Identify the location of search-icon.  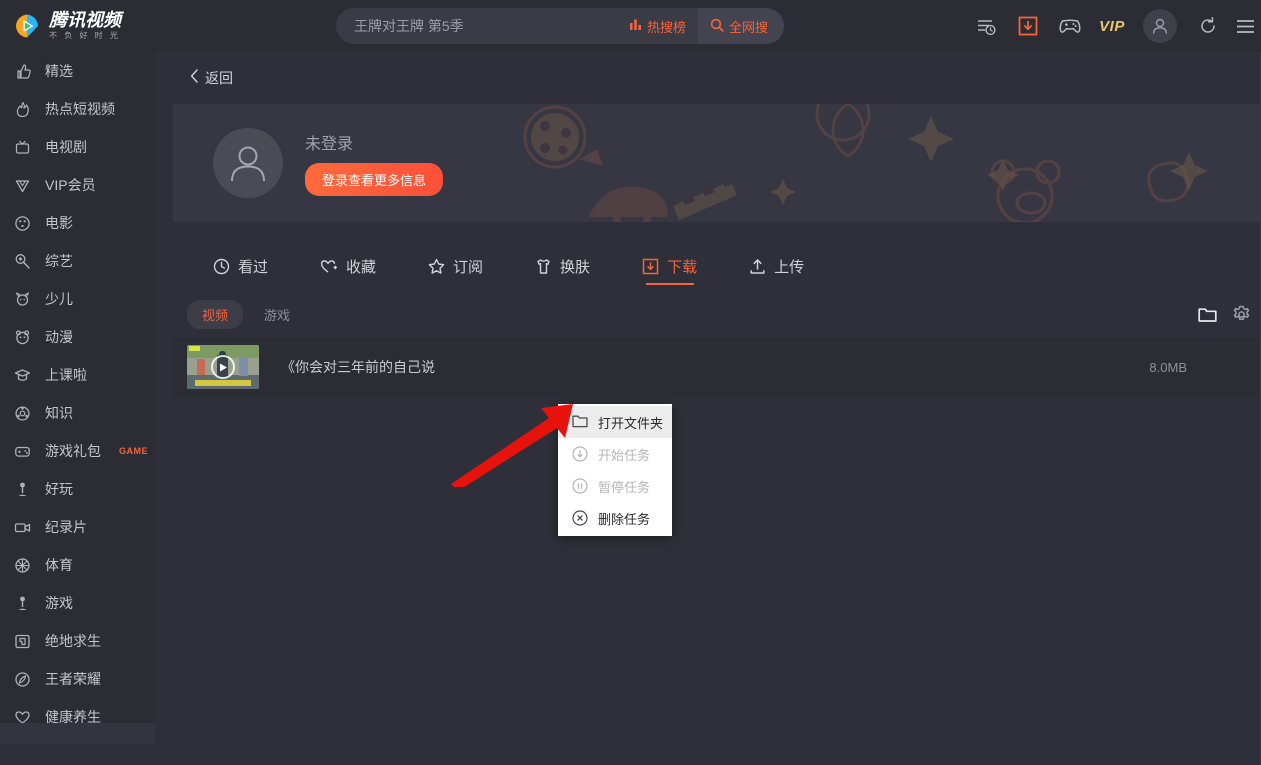
(717, 26).